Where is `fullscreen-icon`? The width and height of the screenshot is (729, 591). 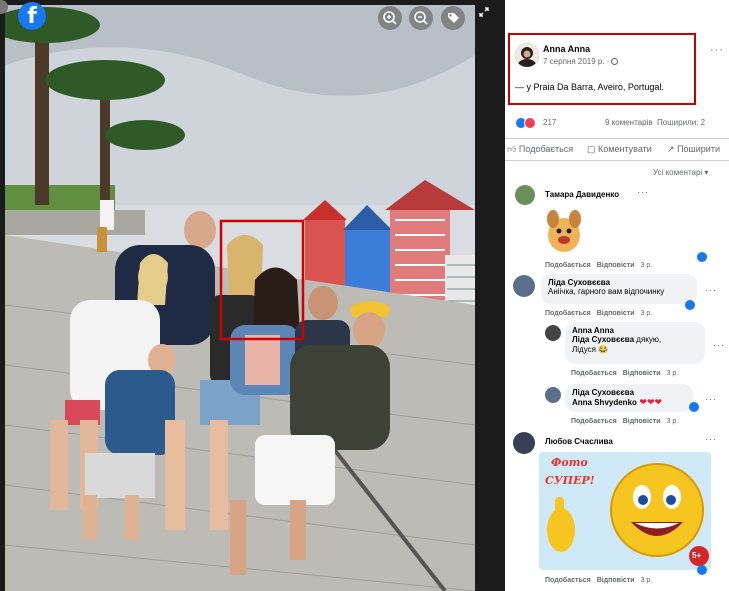
fullscreen-icon is located at coordinates (484, 13).